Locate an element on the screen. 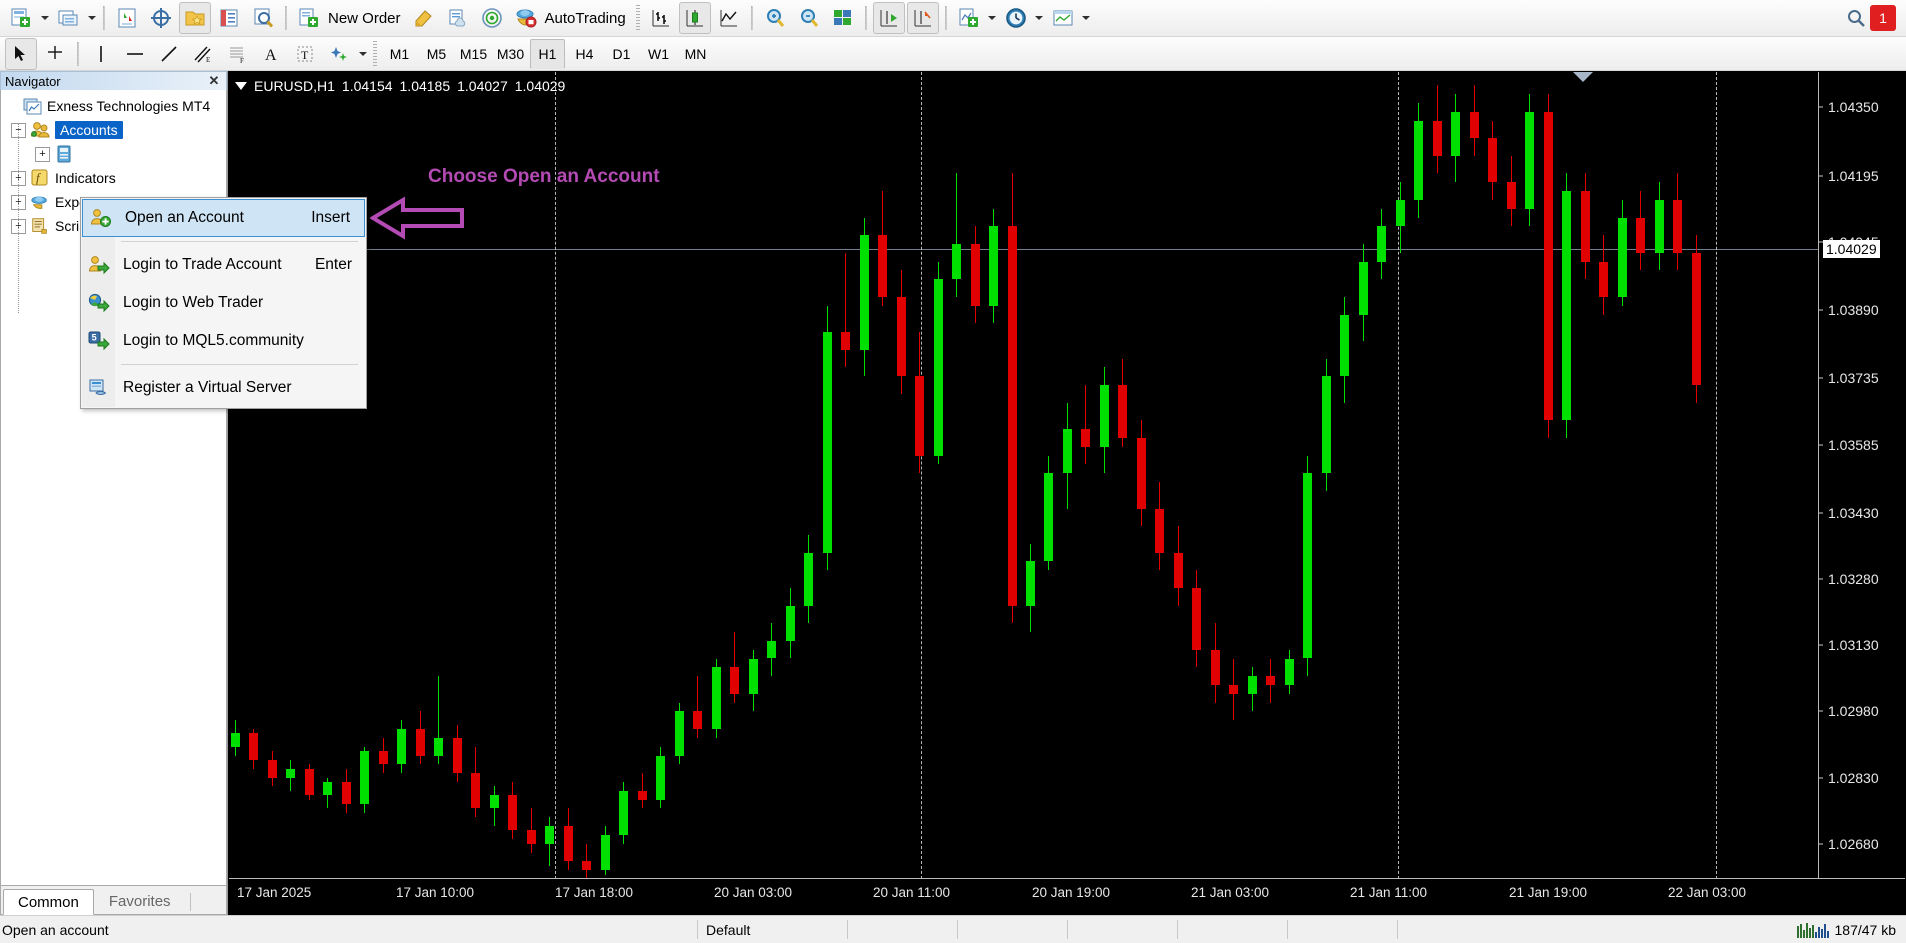 Image resolution: width=1906 pixels, height=943 pixels. text-icon: A is located at coordinates (271, 54).